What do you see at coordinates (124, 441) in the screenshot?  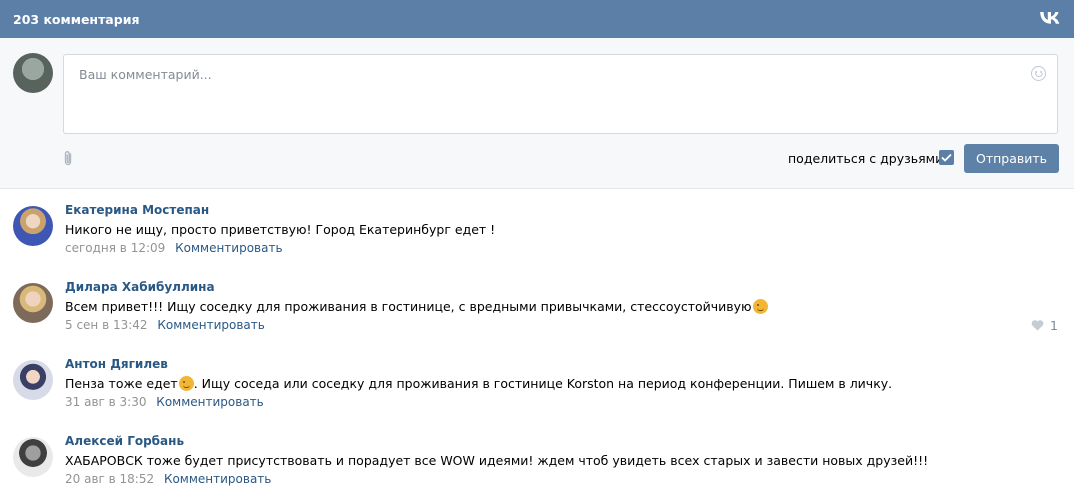 I see `comment-author-link: Алексей Горбань` at bounding box center [124, 441].